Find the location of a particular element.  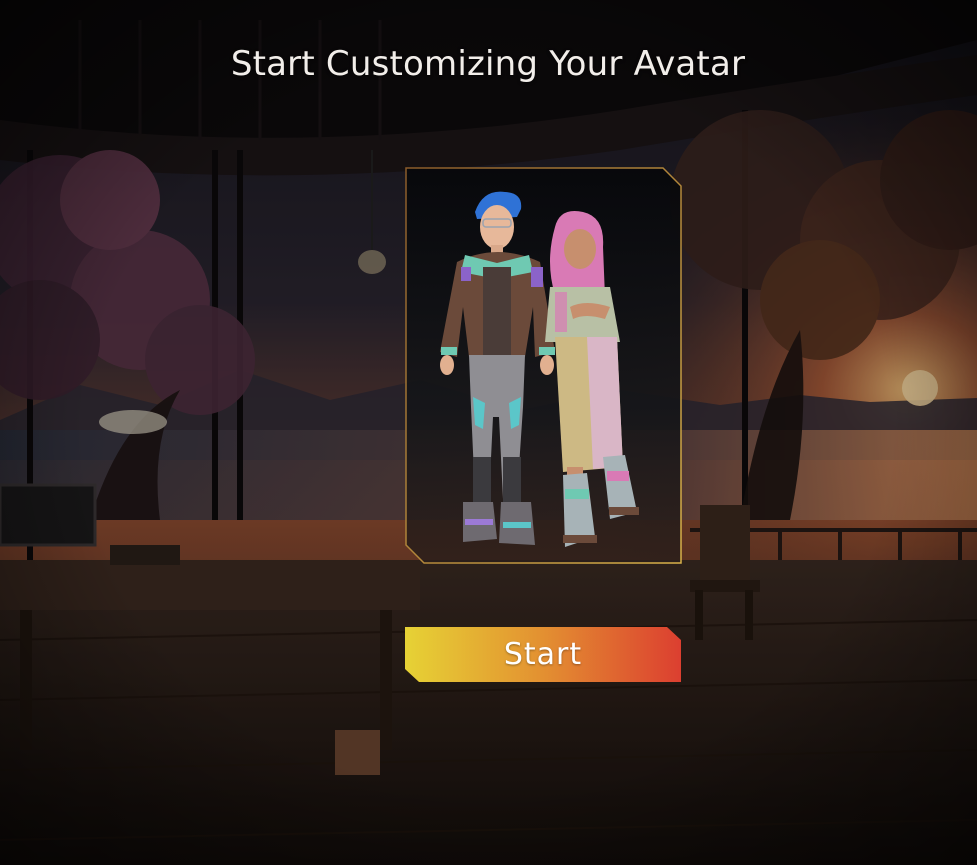

avatar-card-frame is located at coordinates (543, 365).